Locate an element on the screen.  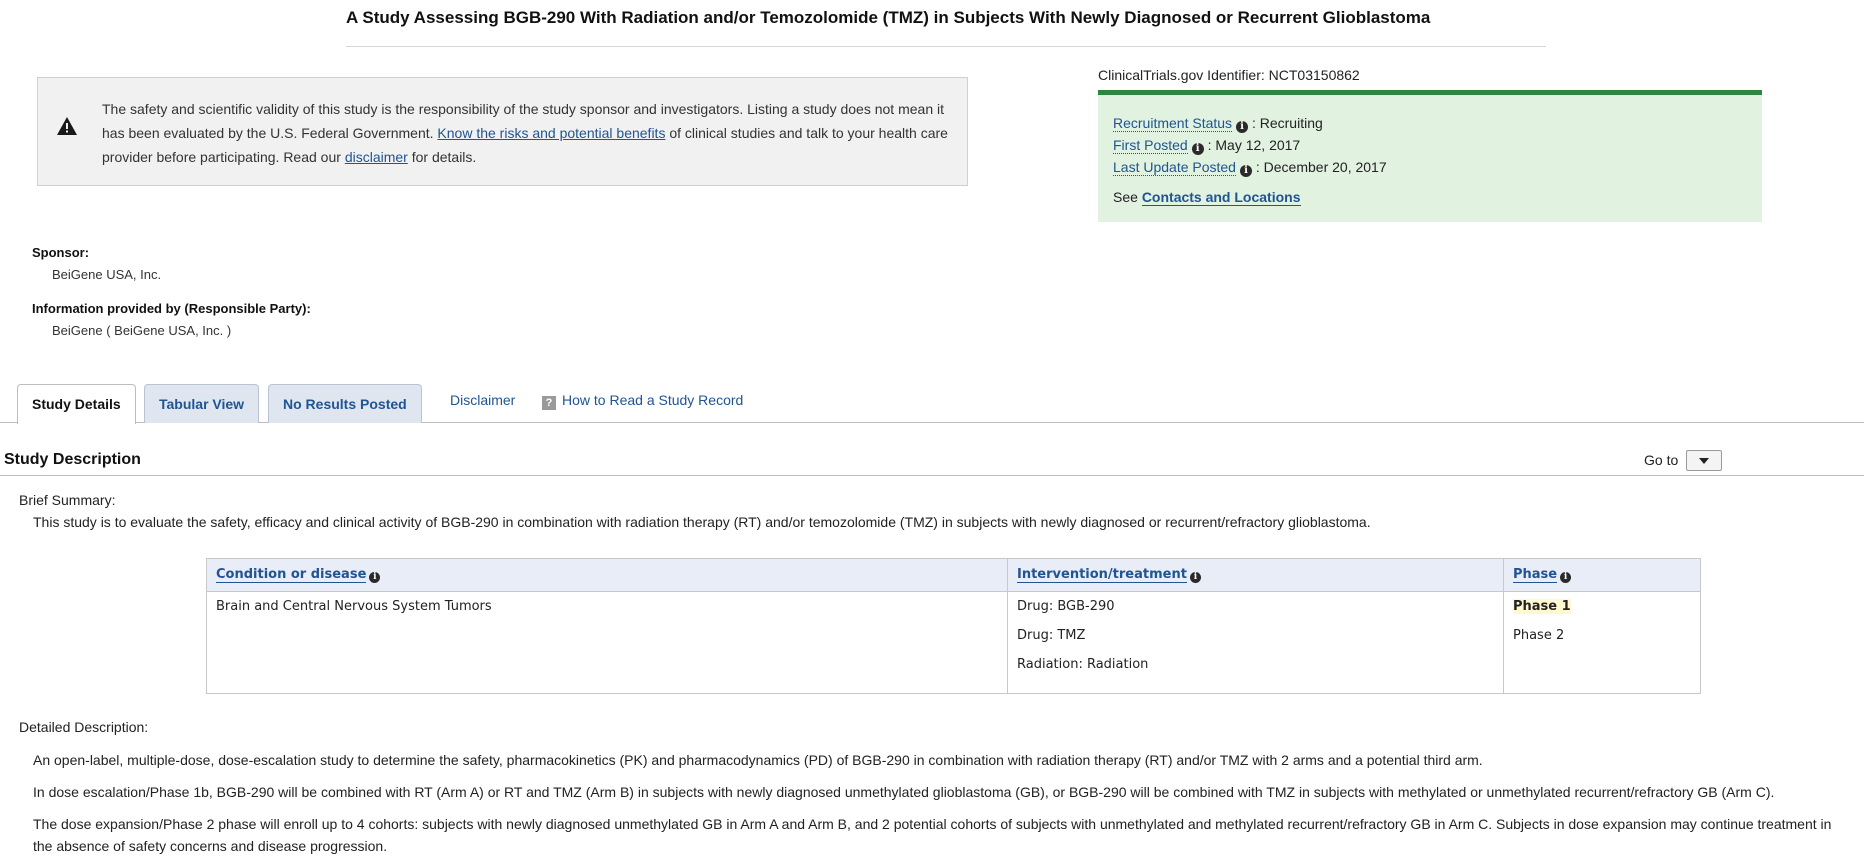
intervention-header-label: Intervention/treatment is located at coordinates (1102, 575).